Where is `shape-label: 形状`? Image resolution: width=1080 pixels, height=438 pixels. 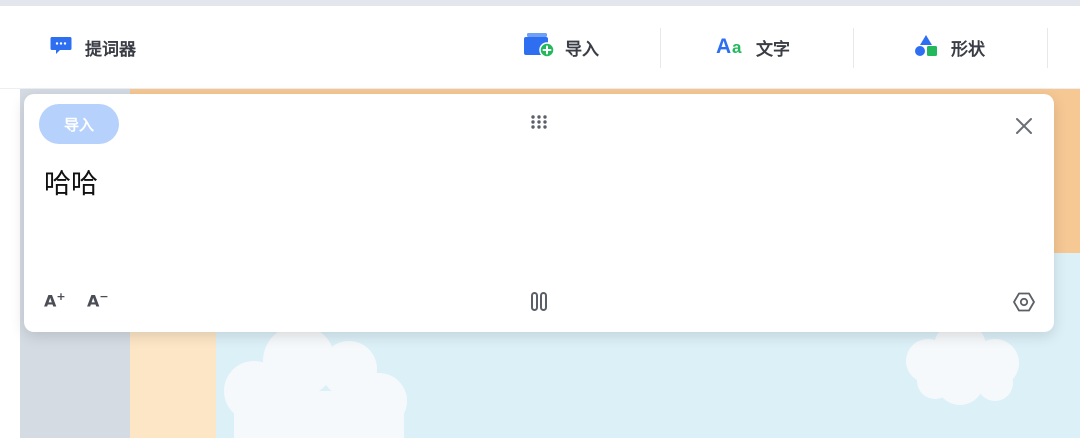
shape-label: 形状 is located at coordinates (968, 49).